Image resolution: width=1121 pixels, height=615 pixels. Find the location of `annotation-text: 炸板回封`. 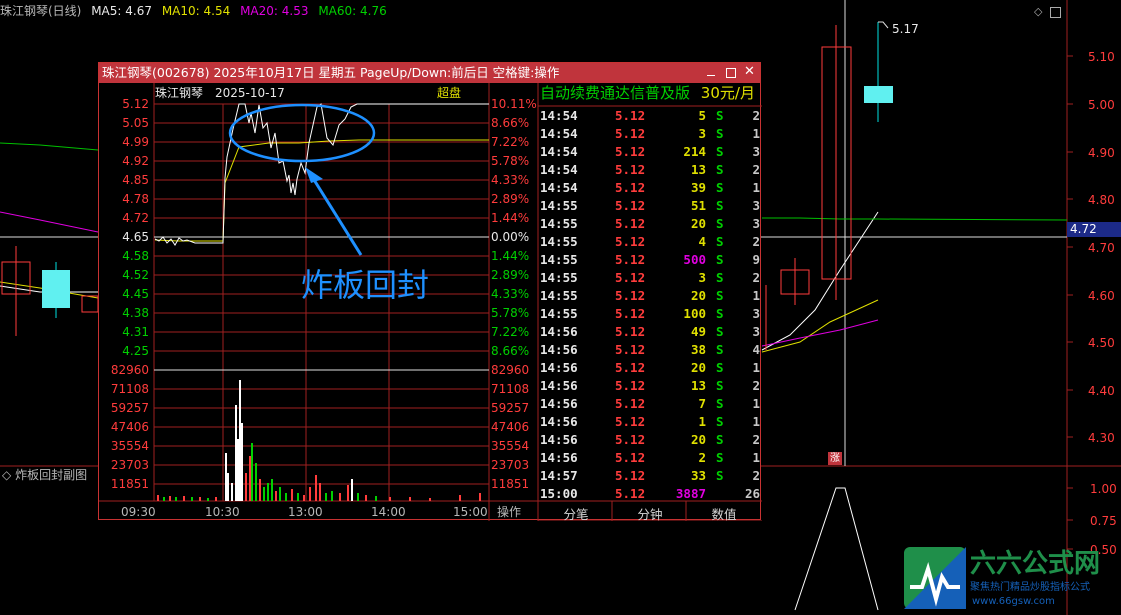

annotation-text: 炸板回封 is located at coordinates (365, 285).